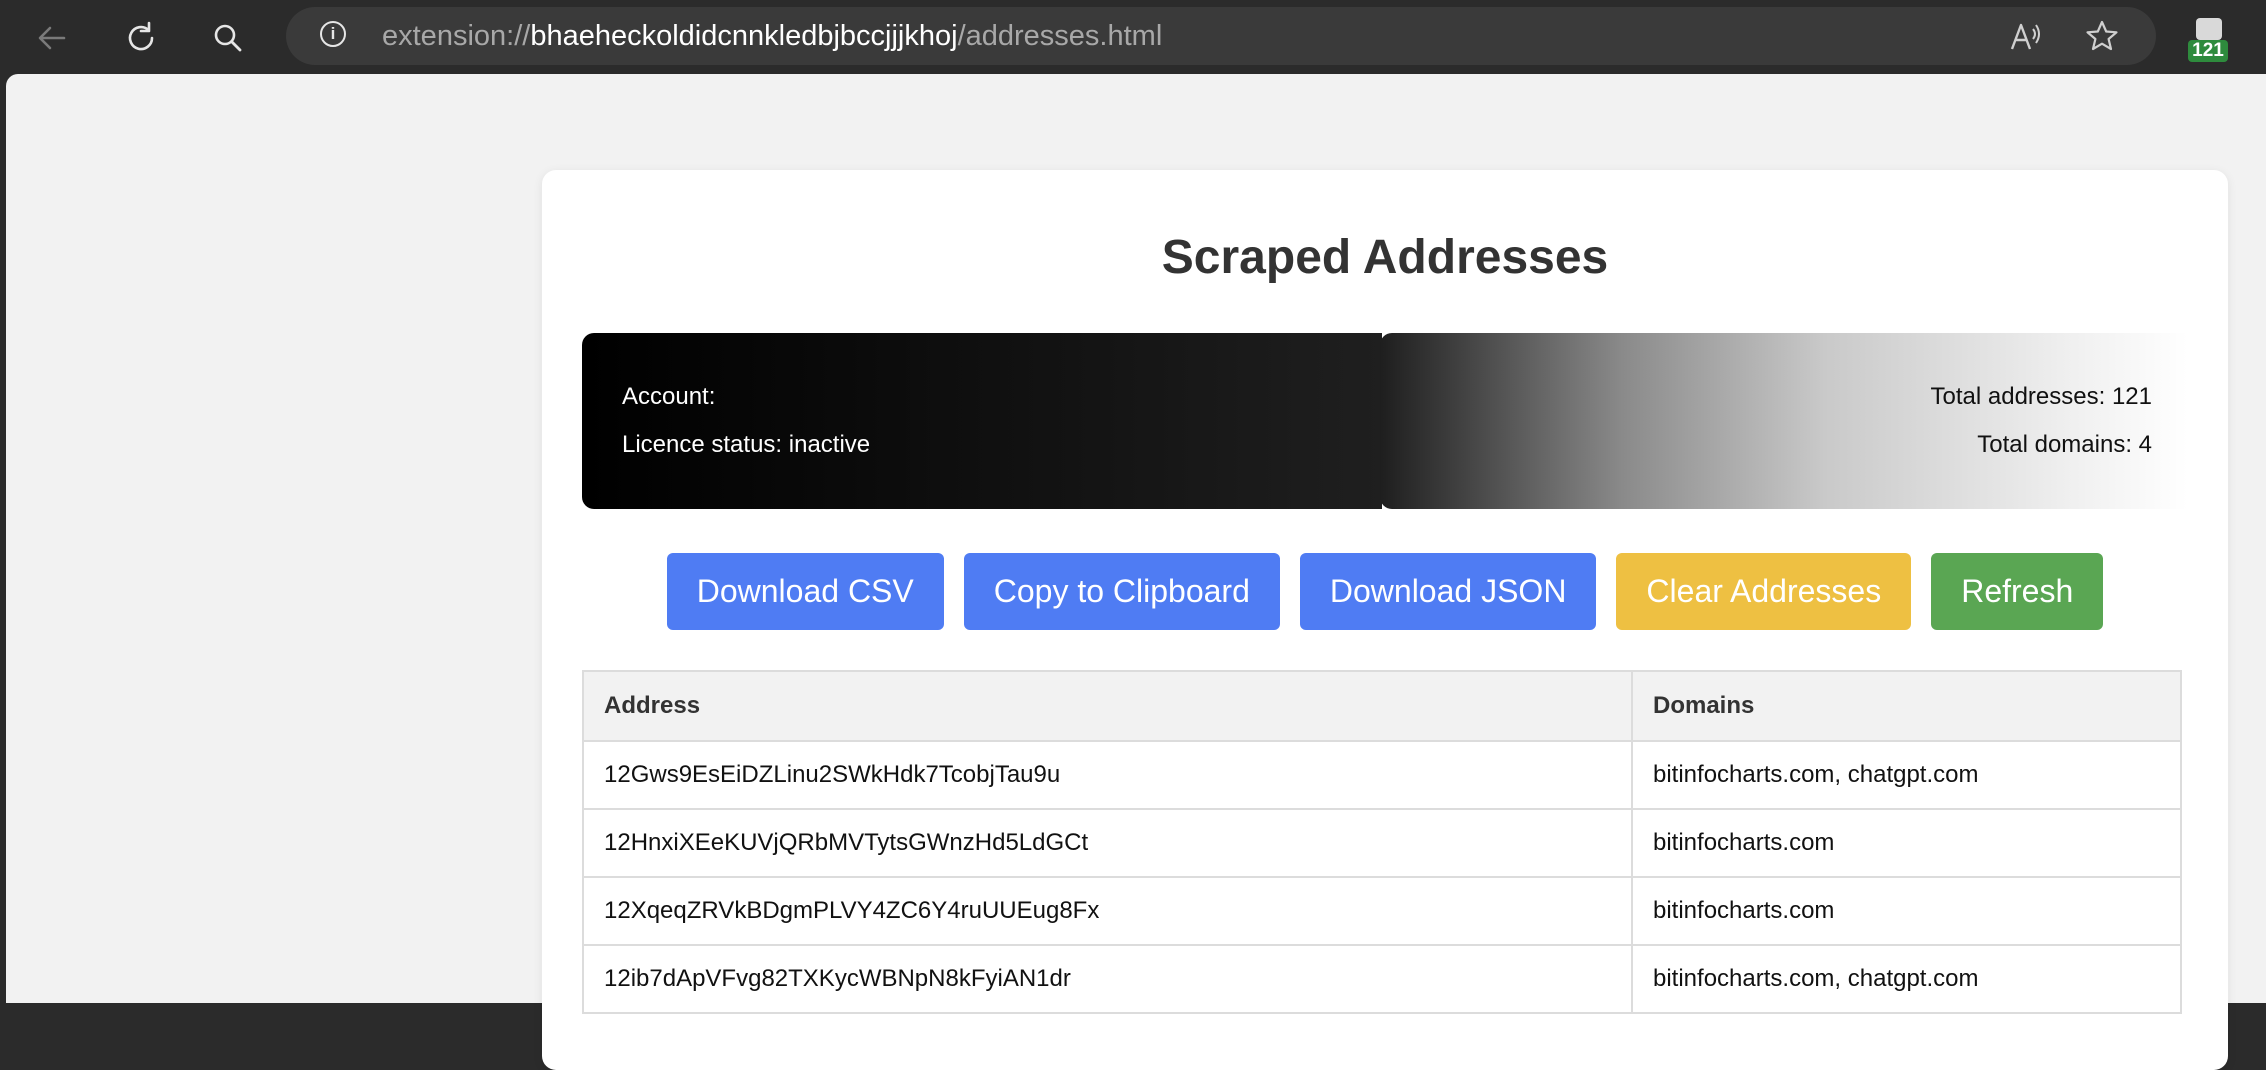  I want to click on licence-status: Licence status: inactive, so click(746, 444).